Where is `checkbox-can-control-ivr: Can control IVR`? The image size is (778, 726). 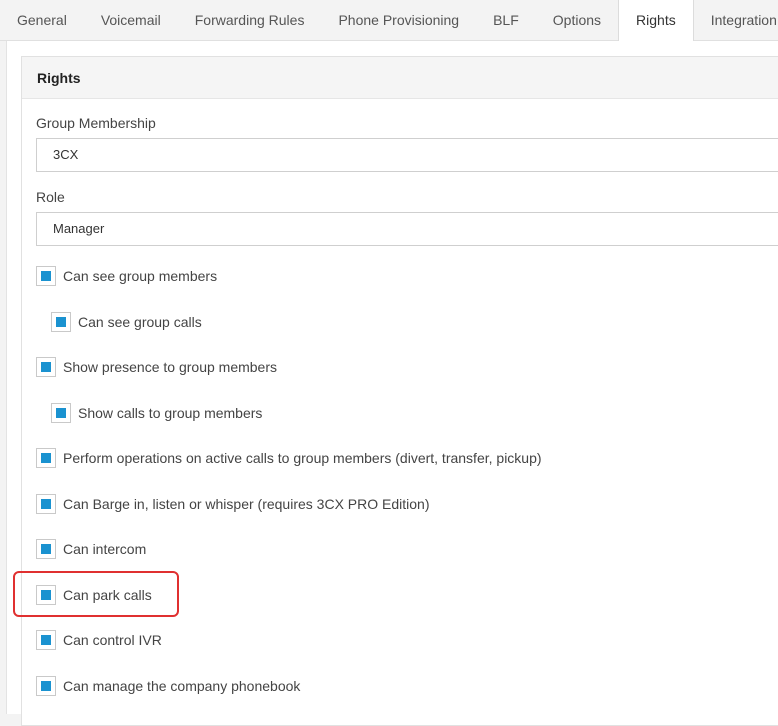
checkbox-can-control-ivr: Can control IVR is located at coordinates (99, 640).